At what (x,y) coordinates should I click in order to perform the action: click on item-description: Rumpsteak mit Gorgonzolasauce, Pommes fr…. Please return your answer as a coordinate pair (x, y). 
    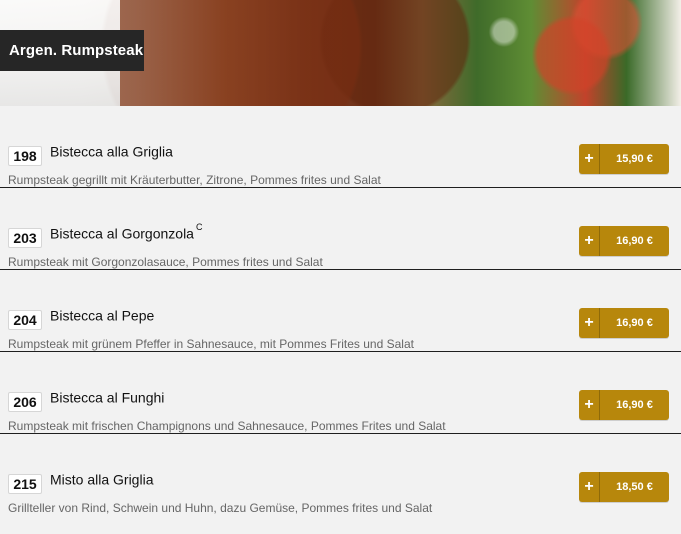
    Looking at the image, I should click on (165, 262).